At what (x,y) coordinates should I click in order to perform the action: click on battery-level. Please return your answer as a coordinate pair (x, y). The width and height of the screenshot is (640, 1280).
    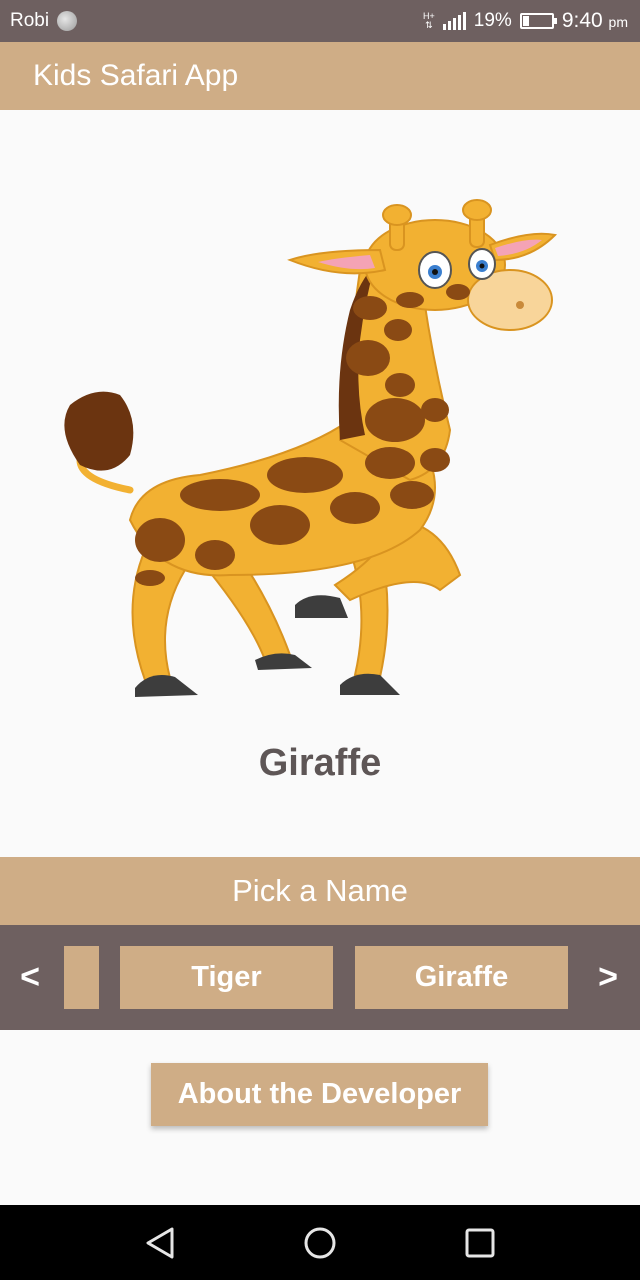
    Looking at the image, I should click on (525, 21).